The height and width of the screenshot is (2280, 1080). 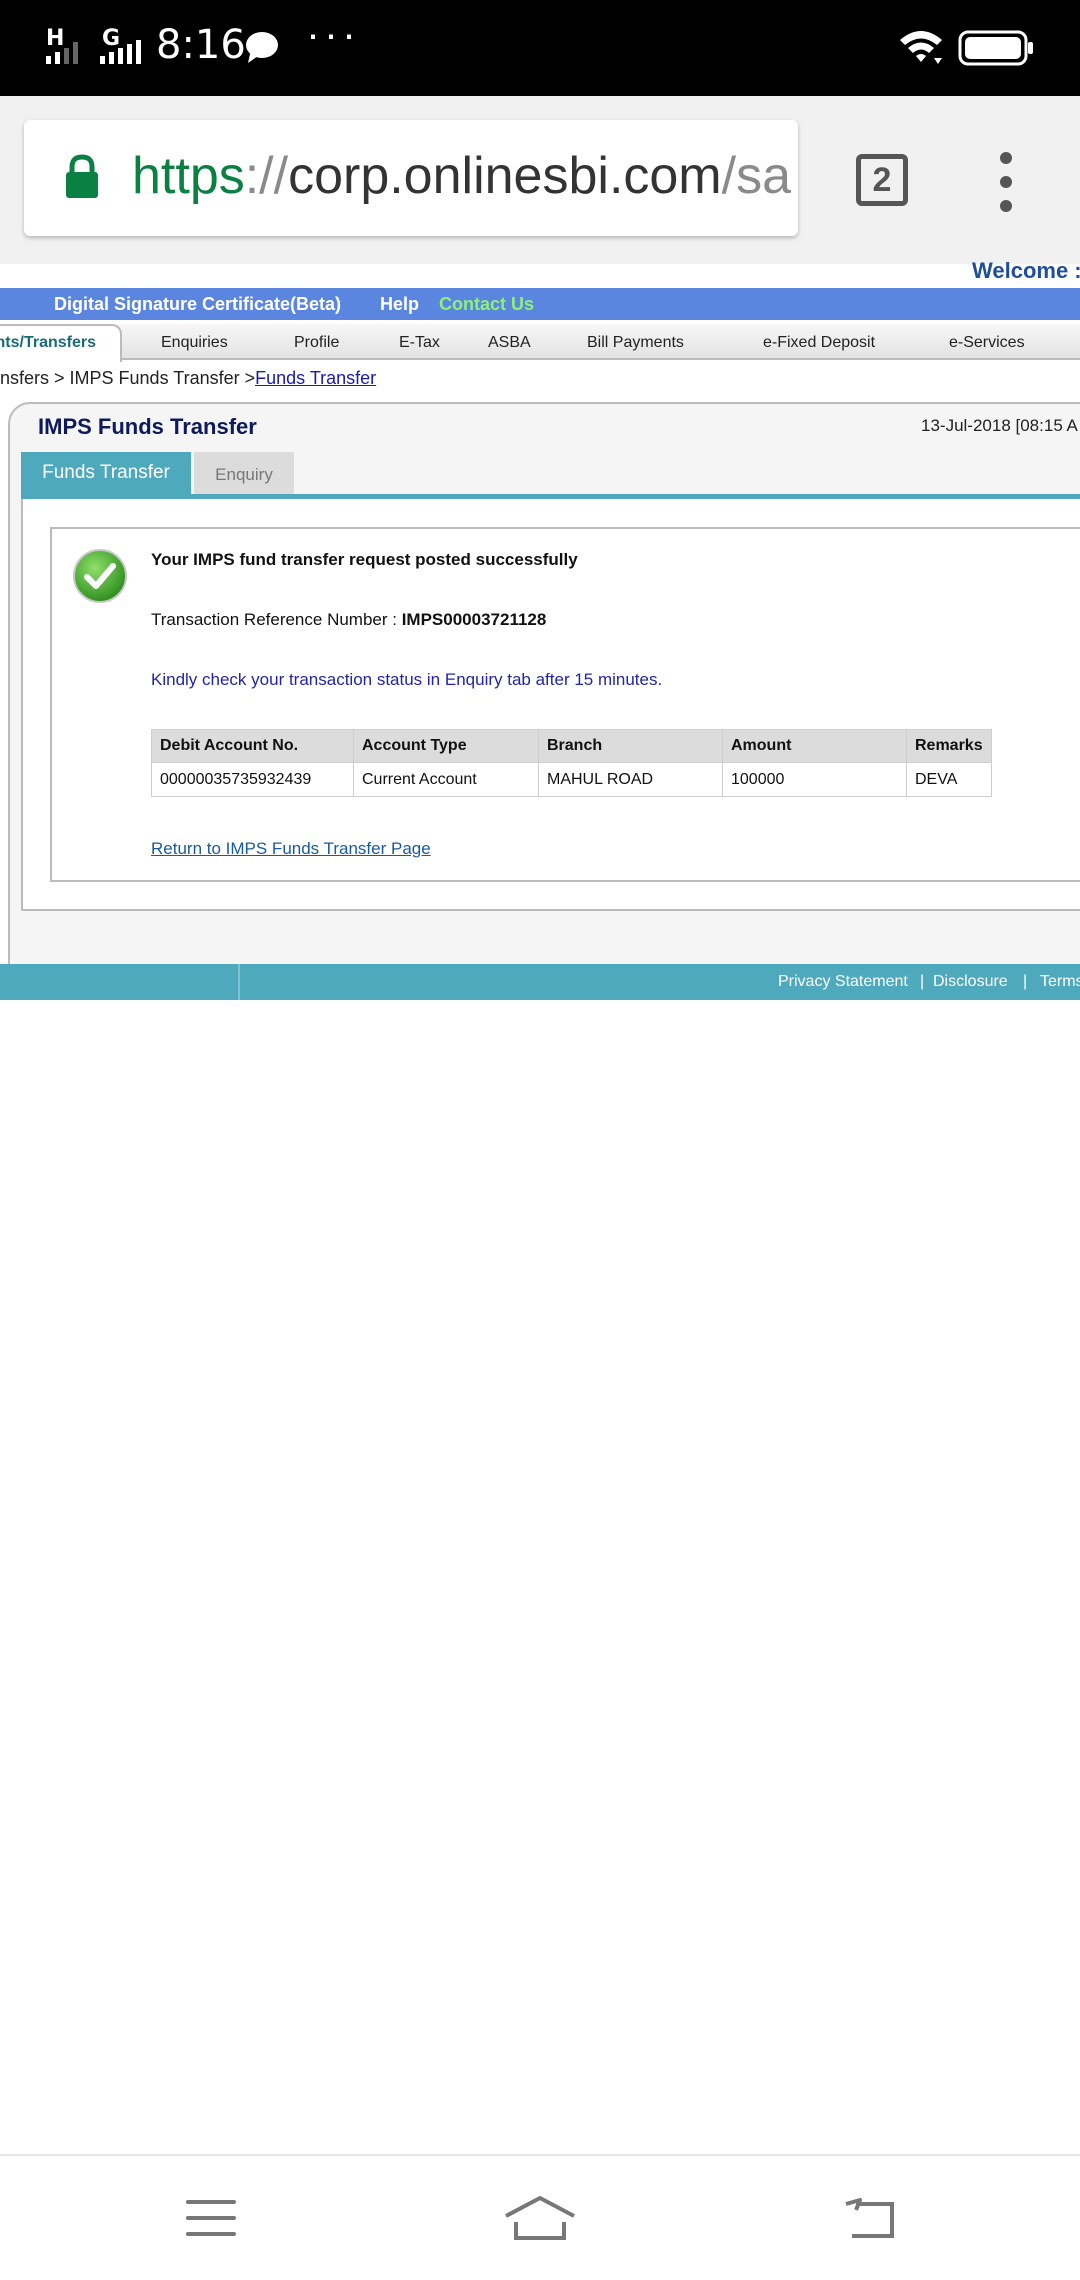 I want to click on signal-strength-2-icon, so click(x=120, y=52).